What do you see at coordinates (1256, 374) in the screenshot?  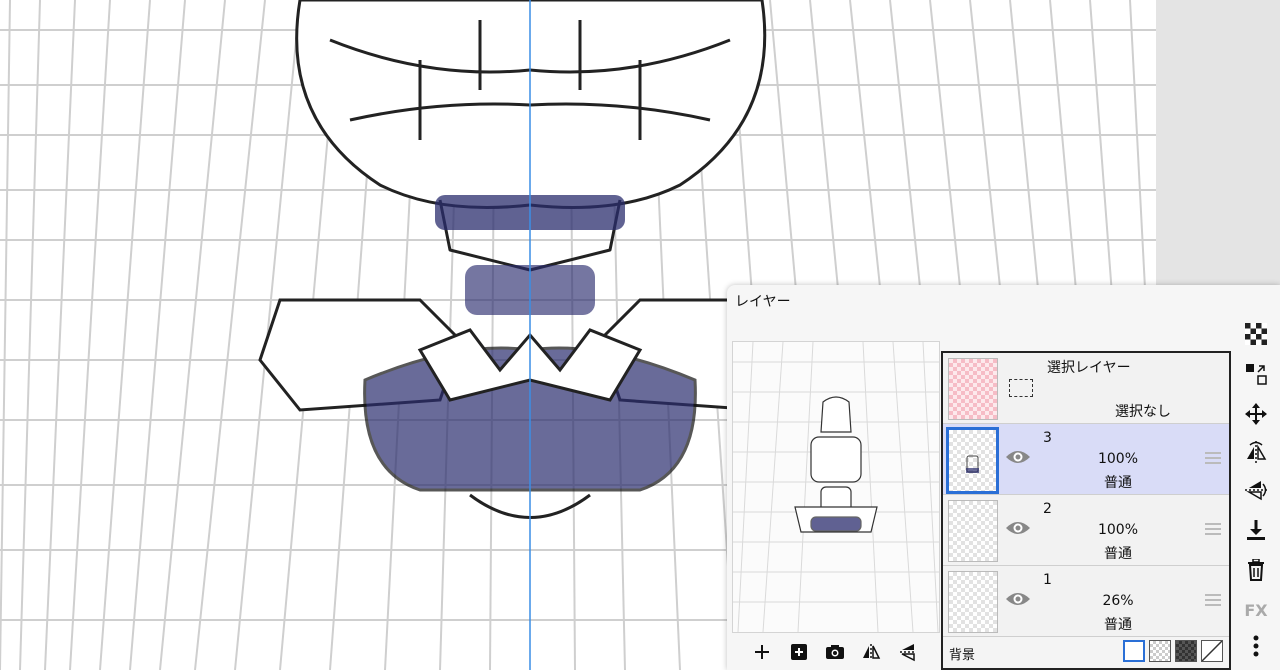 I see `layer-transfer-icon` at bounding box center [1256, 374].